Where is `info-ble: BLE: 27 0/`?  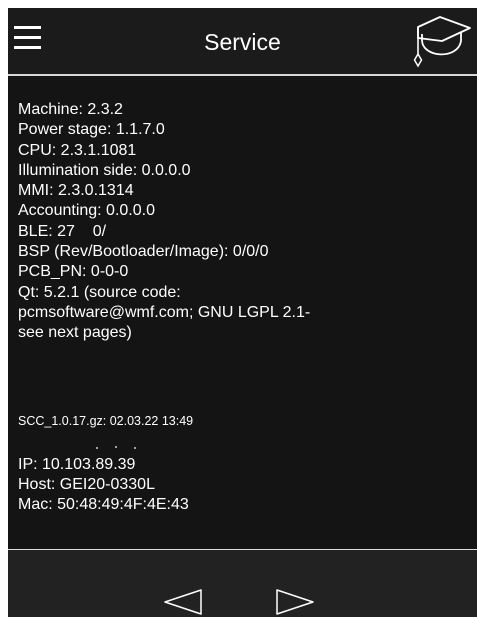
info-ble: BLE: 27 0/ is located at coordinates (62, 231).